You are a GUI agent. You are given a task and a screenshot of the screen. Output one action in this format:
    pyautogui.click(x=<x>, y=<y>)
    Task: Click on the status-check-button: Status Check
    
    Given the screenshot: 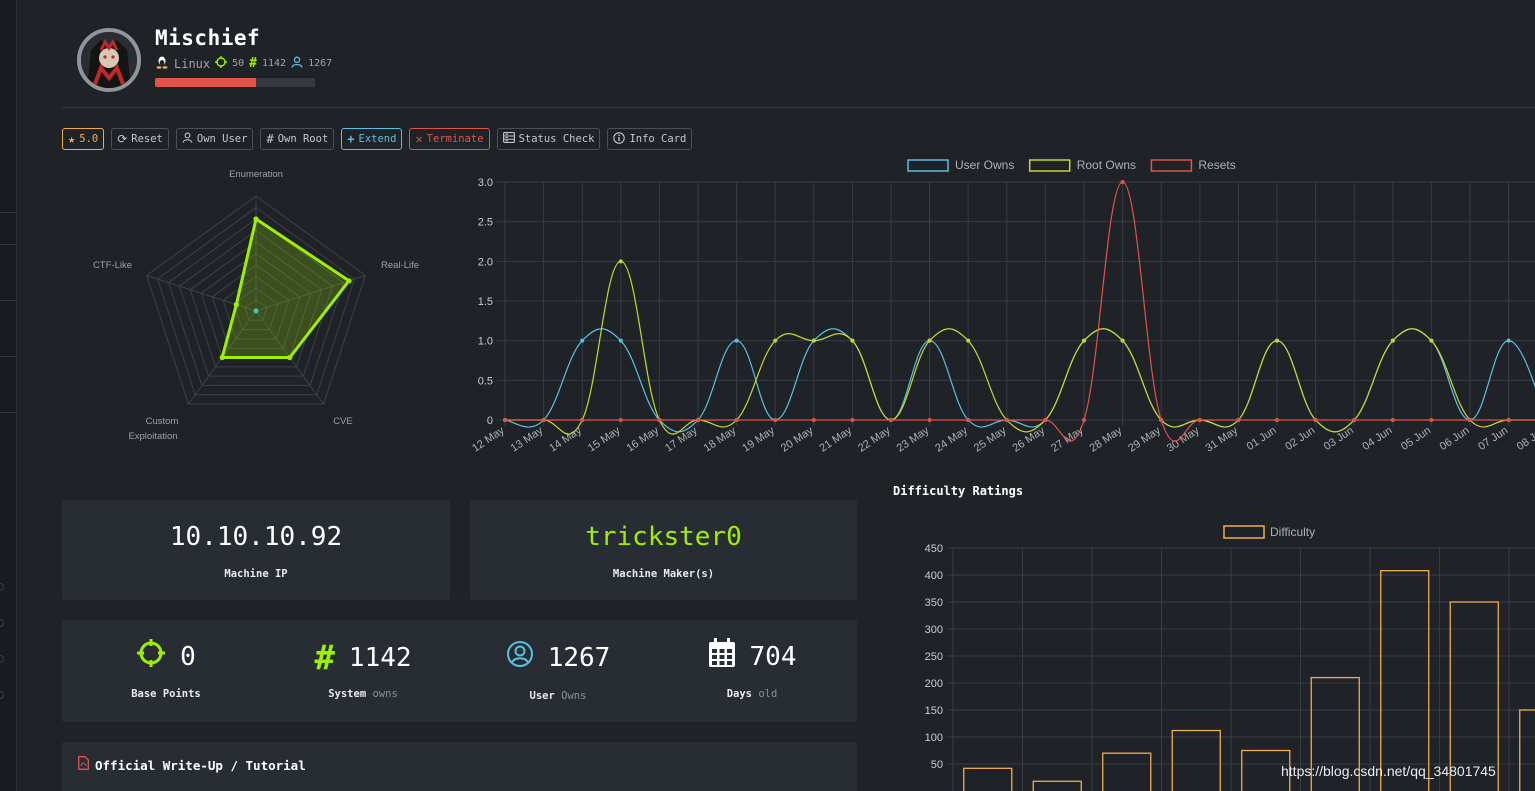 What is the action you would take?
    pyautogui.click(x=548, y=139)
    